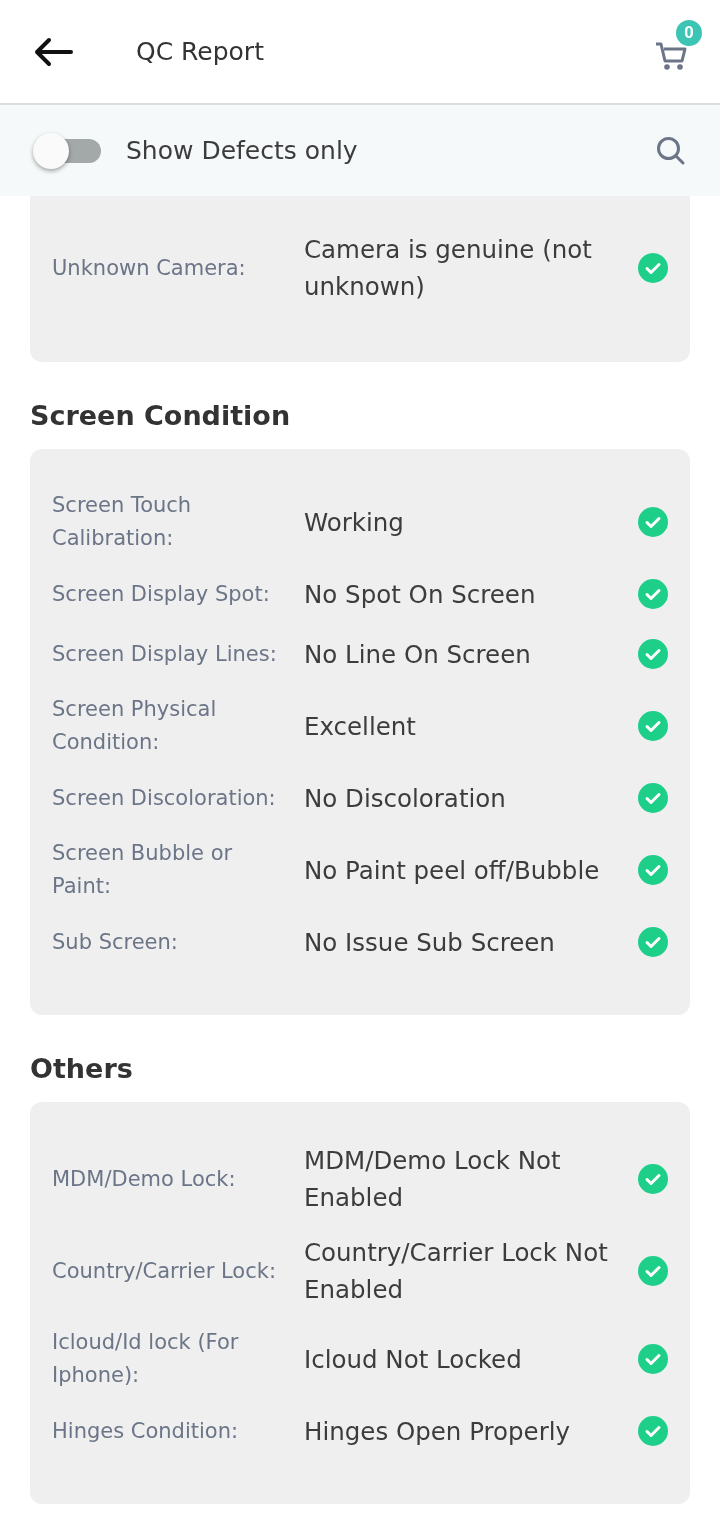 This screenshot has height=1513, width=720. I want to click on defects-toggle, so click(67, 150).